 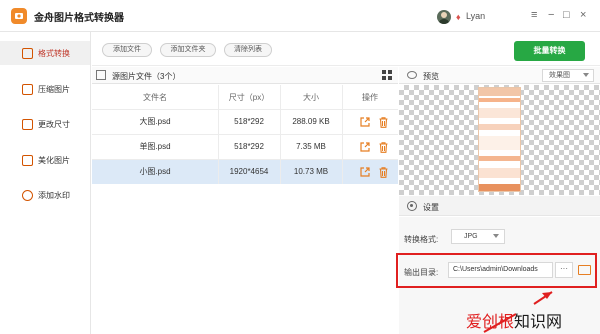 I want to click on file-list-header: 源图片文件（3个）, so click(x=245, y=75).